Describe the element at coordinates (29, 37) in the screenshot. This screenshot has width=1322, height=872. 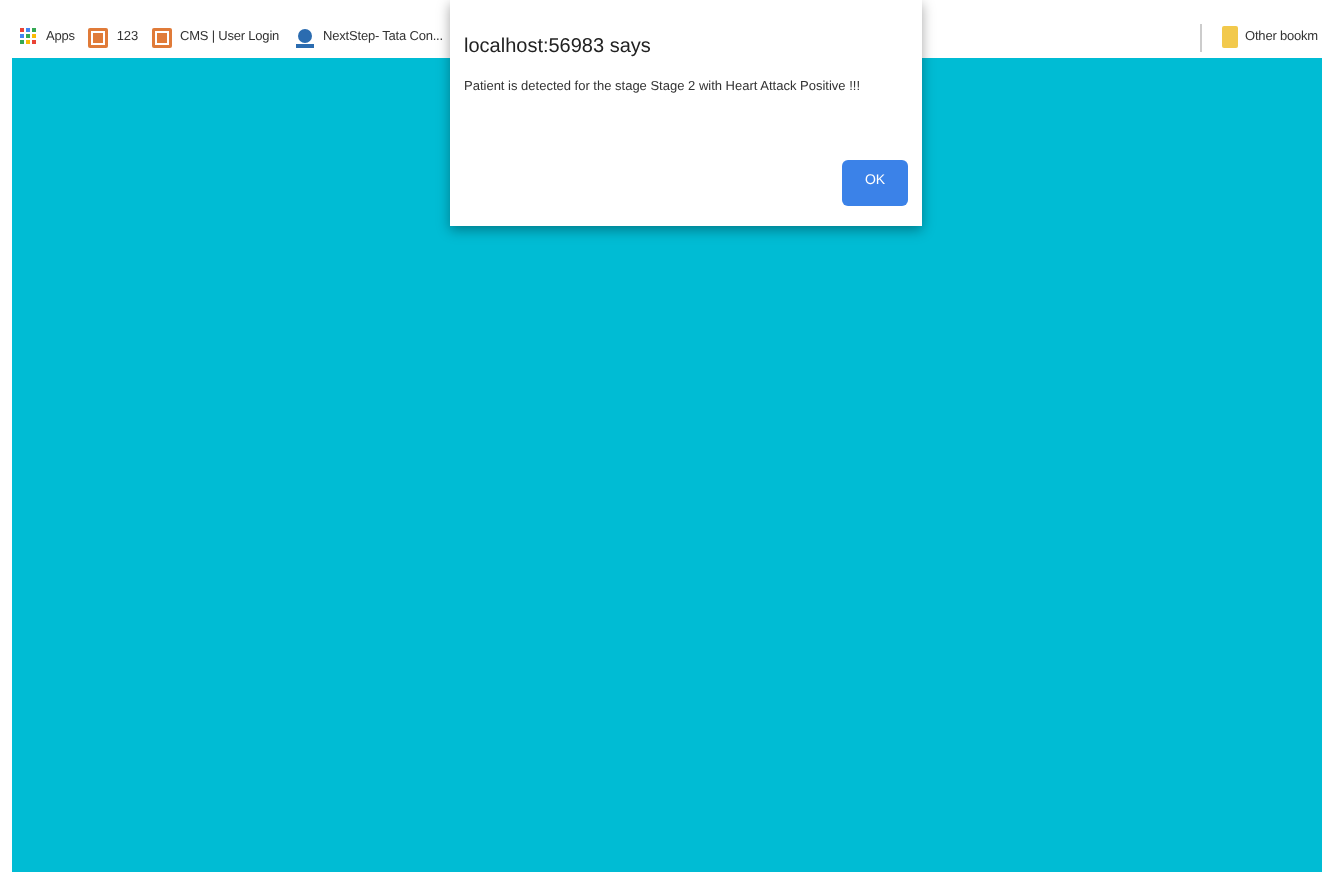
I see `apps-grid-icon` at that location.